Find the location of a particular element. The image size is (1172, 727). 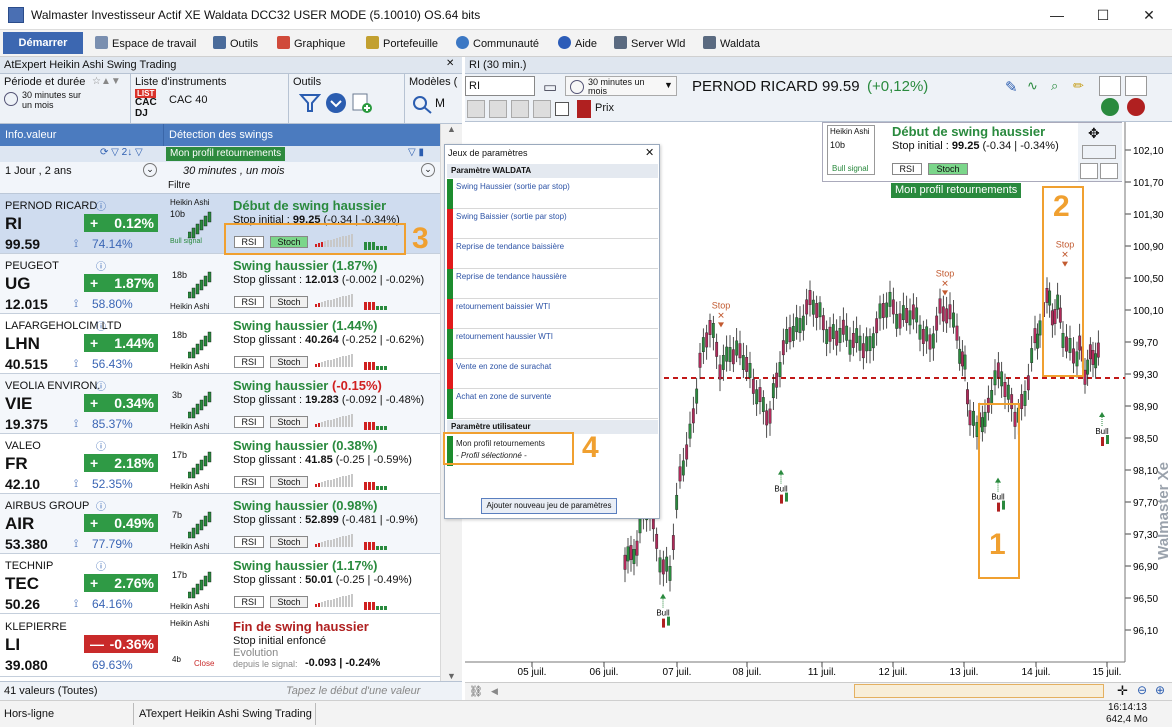

trend-up-icon is located at coordinates (1110, 86).